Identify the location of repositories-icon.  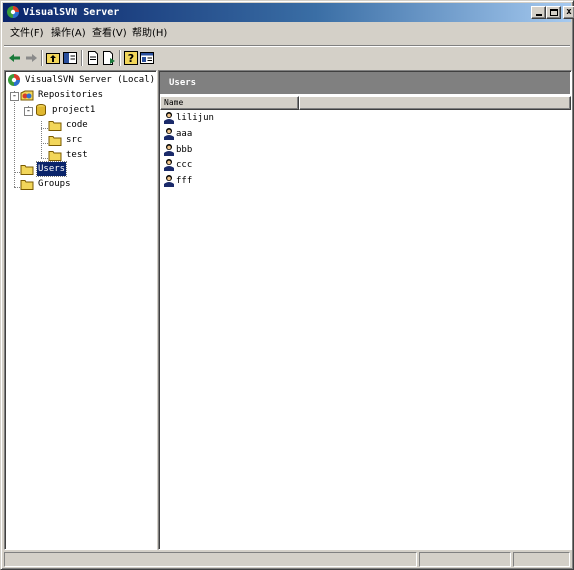
(27, 95).